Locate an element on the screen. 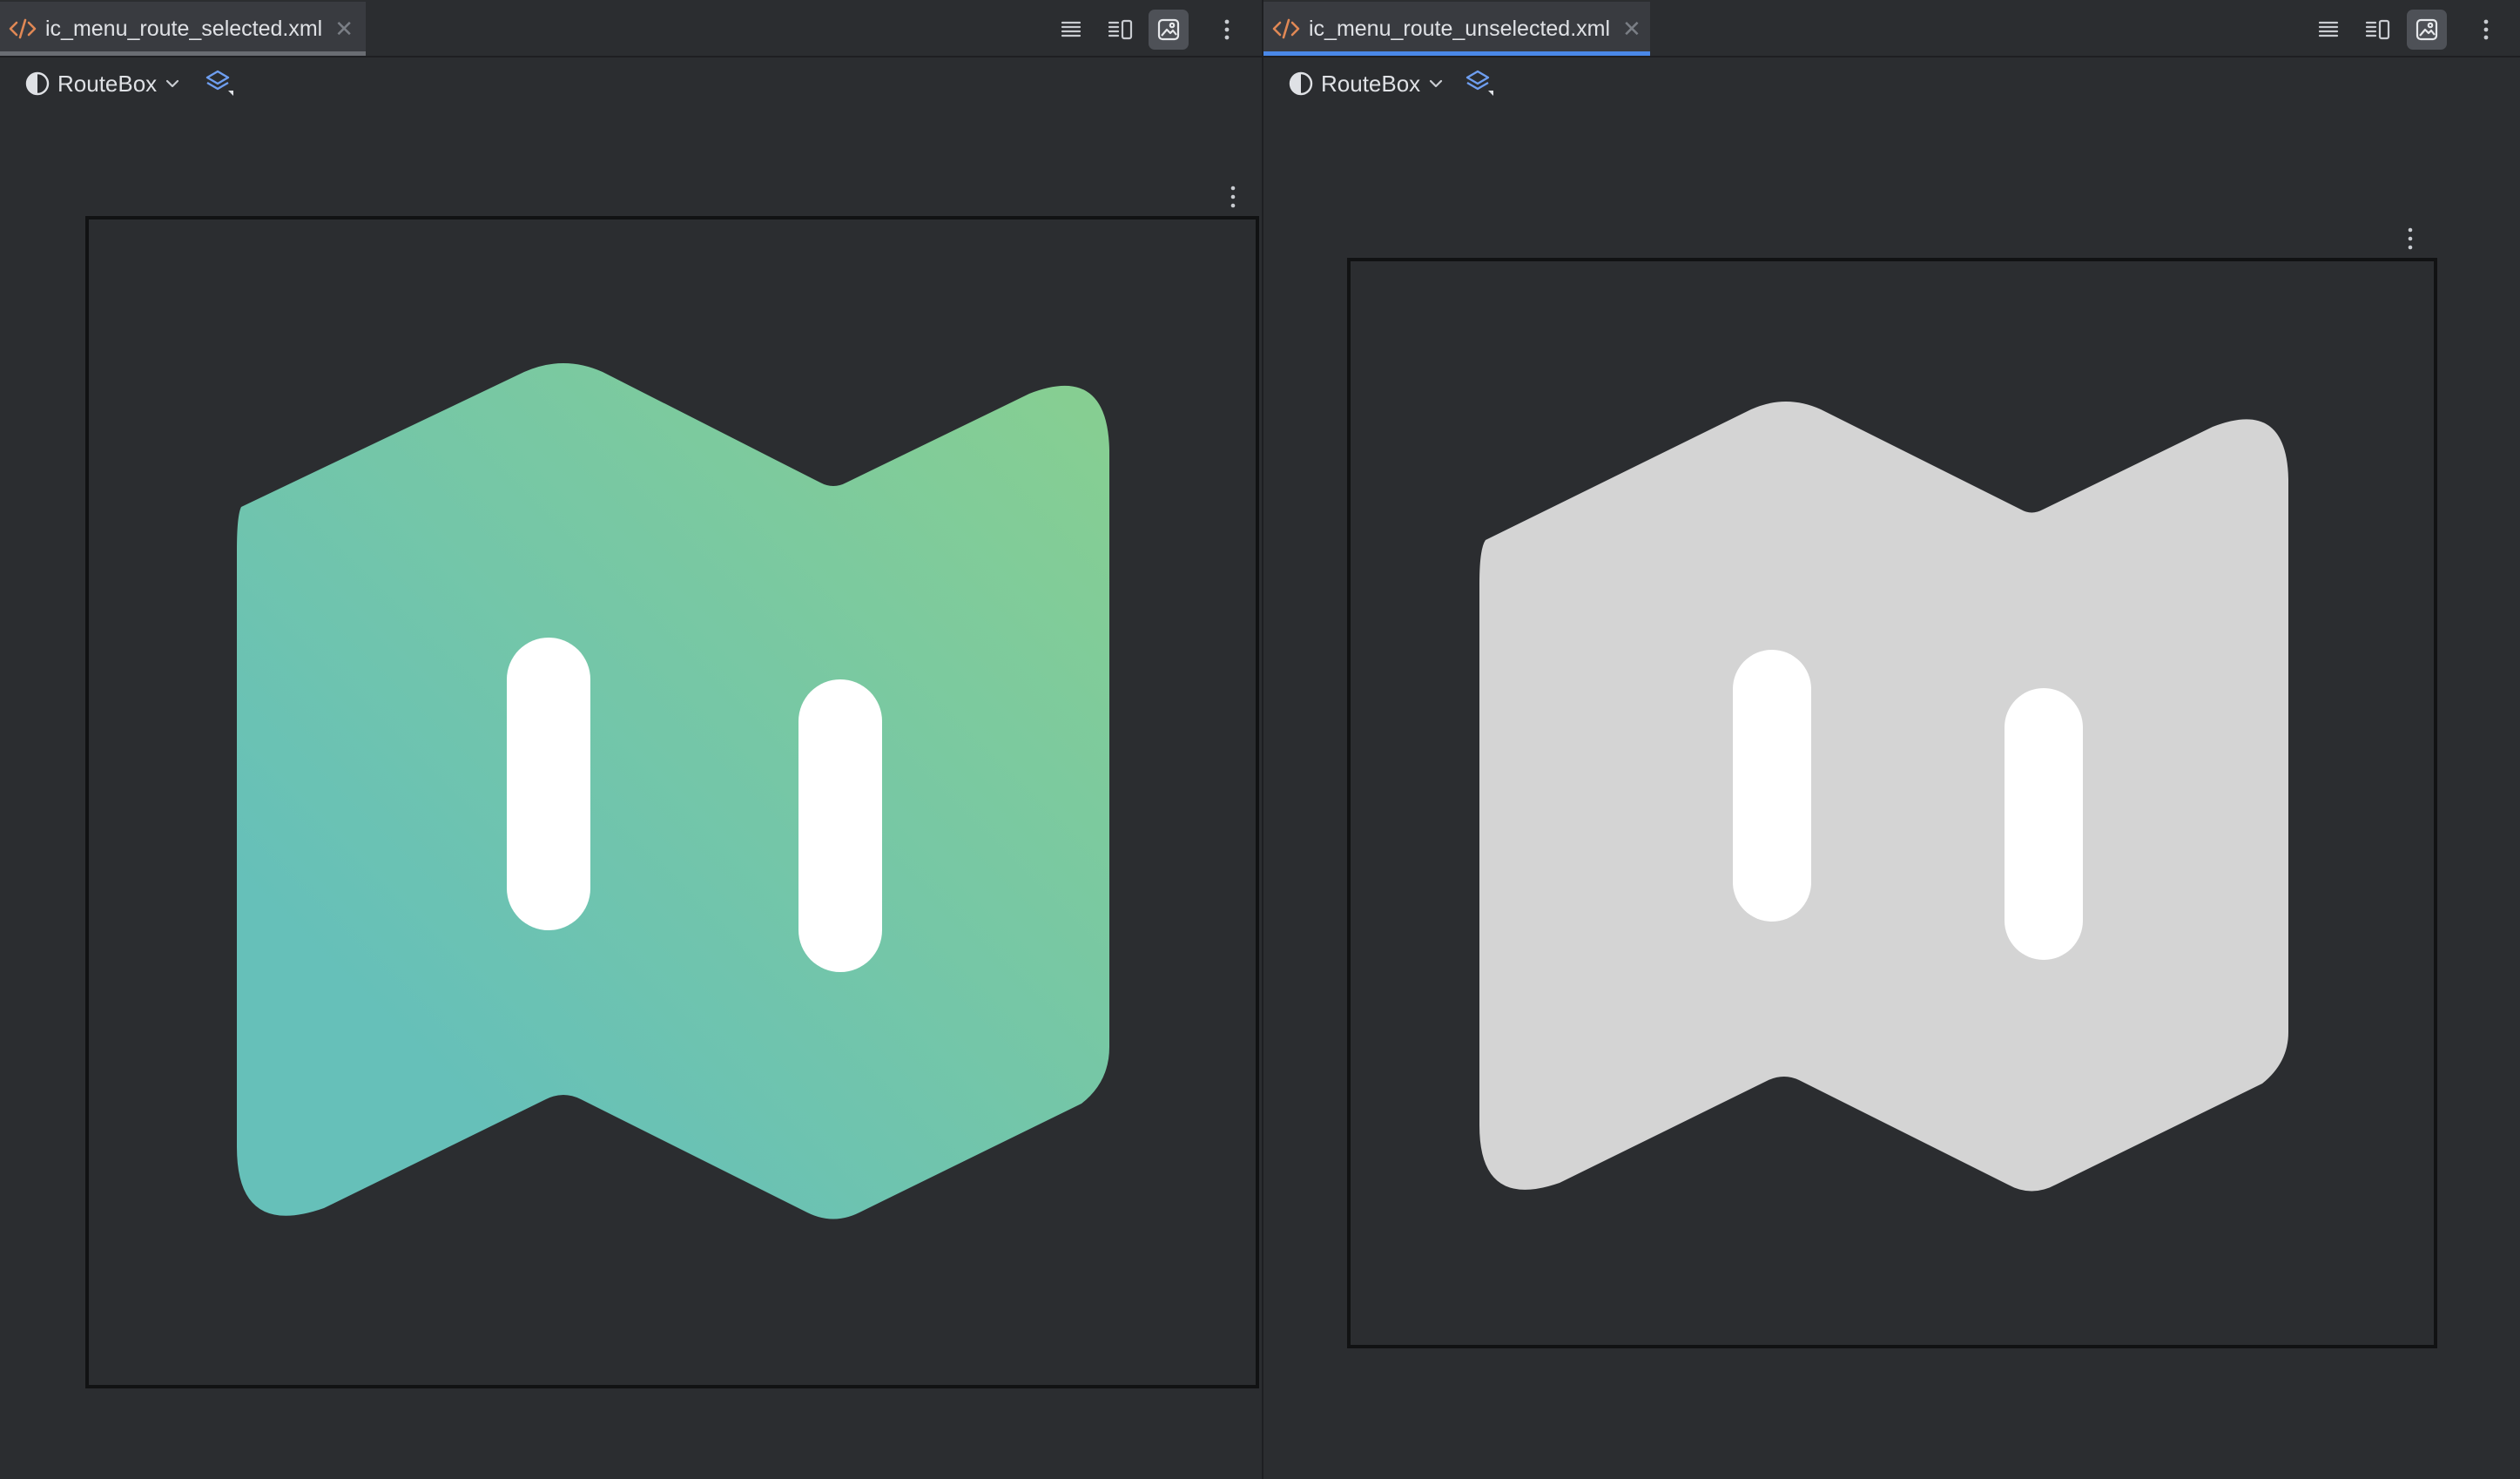 Image resolution: width=2520 pixels, height=1479 pixels. tab-ic-menu-route-unselected: ic_menu_route_unselected.xml ✕ is located at coordinates (1456, 29).